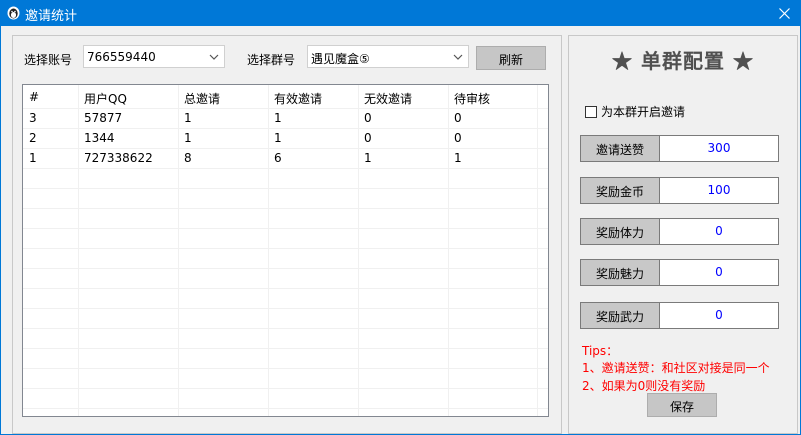  I want to click on reward-stamina-field: 奖励体力 0, so click(679, 231).